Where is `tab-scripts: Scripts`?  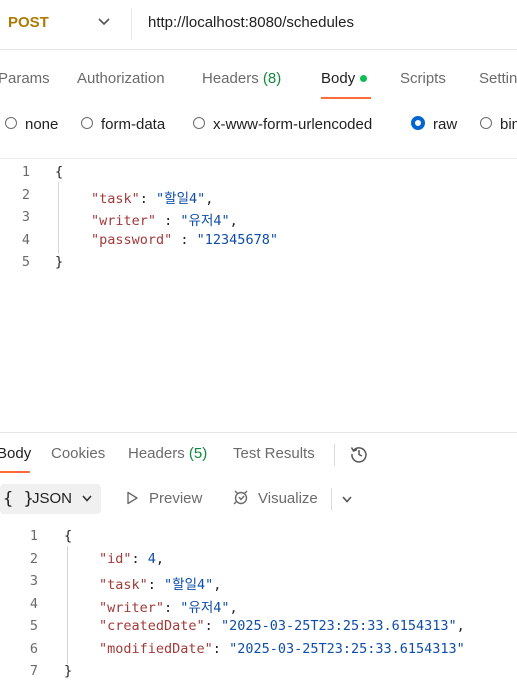
tab-scripts: Scripts is located at coordinates (423, 78).